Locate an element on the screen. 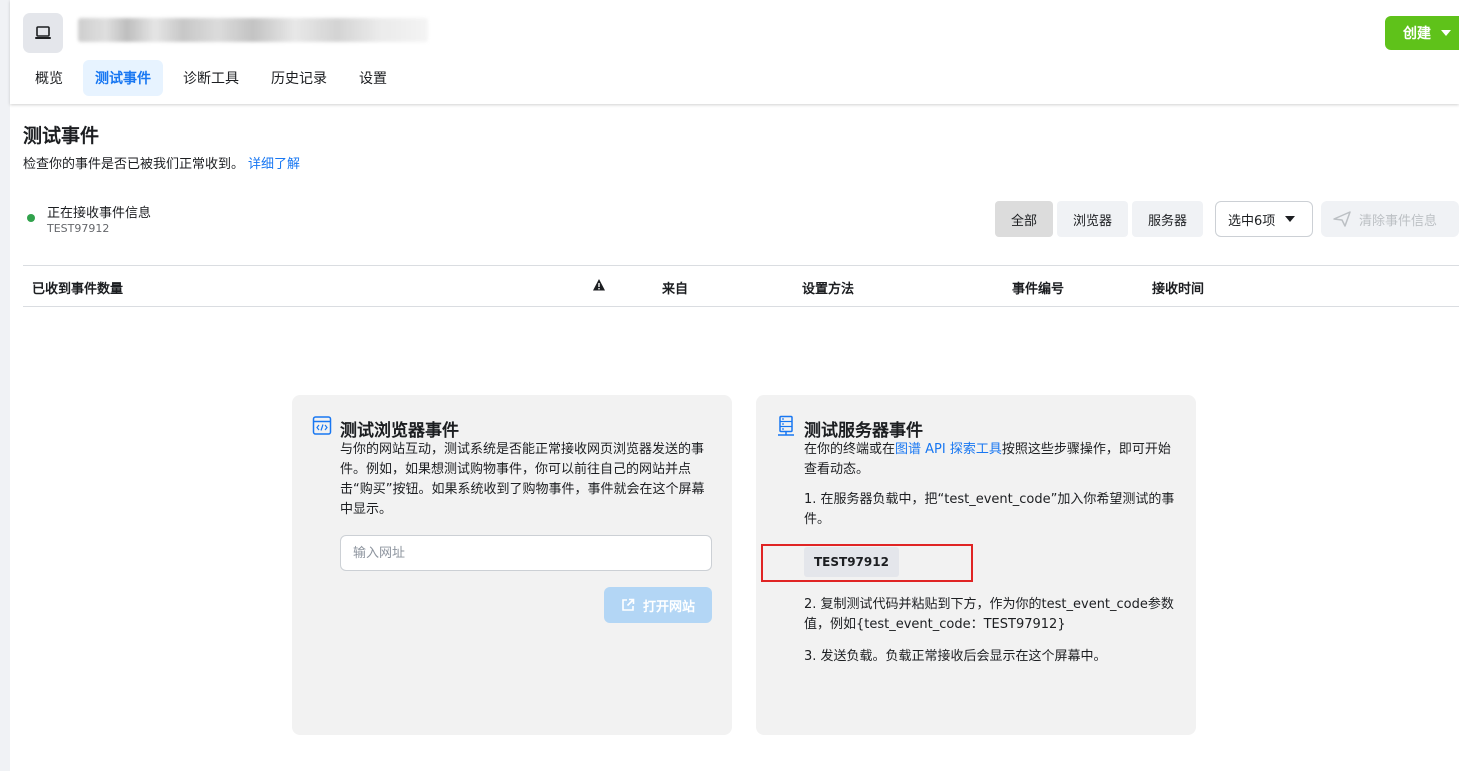  server-card-description: 在你的终端或在图谱 API 探索工具按照这些步骤操作，即可开始查看动态。 is located at coordinates (991, 460).